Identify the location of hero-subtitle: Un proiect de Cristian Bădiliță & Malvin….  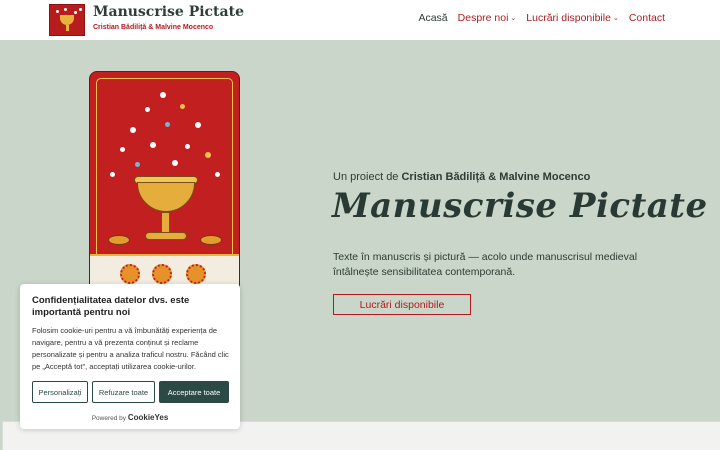
(461, 177).